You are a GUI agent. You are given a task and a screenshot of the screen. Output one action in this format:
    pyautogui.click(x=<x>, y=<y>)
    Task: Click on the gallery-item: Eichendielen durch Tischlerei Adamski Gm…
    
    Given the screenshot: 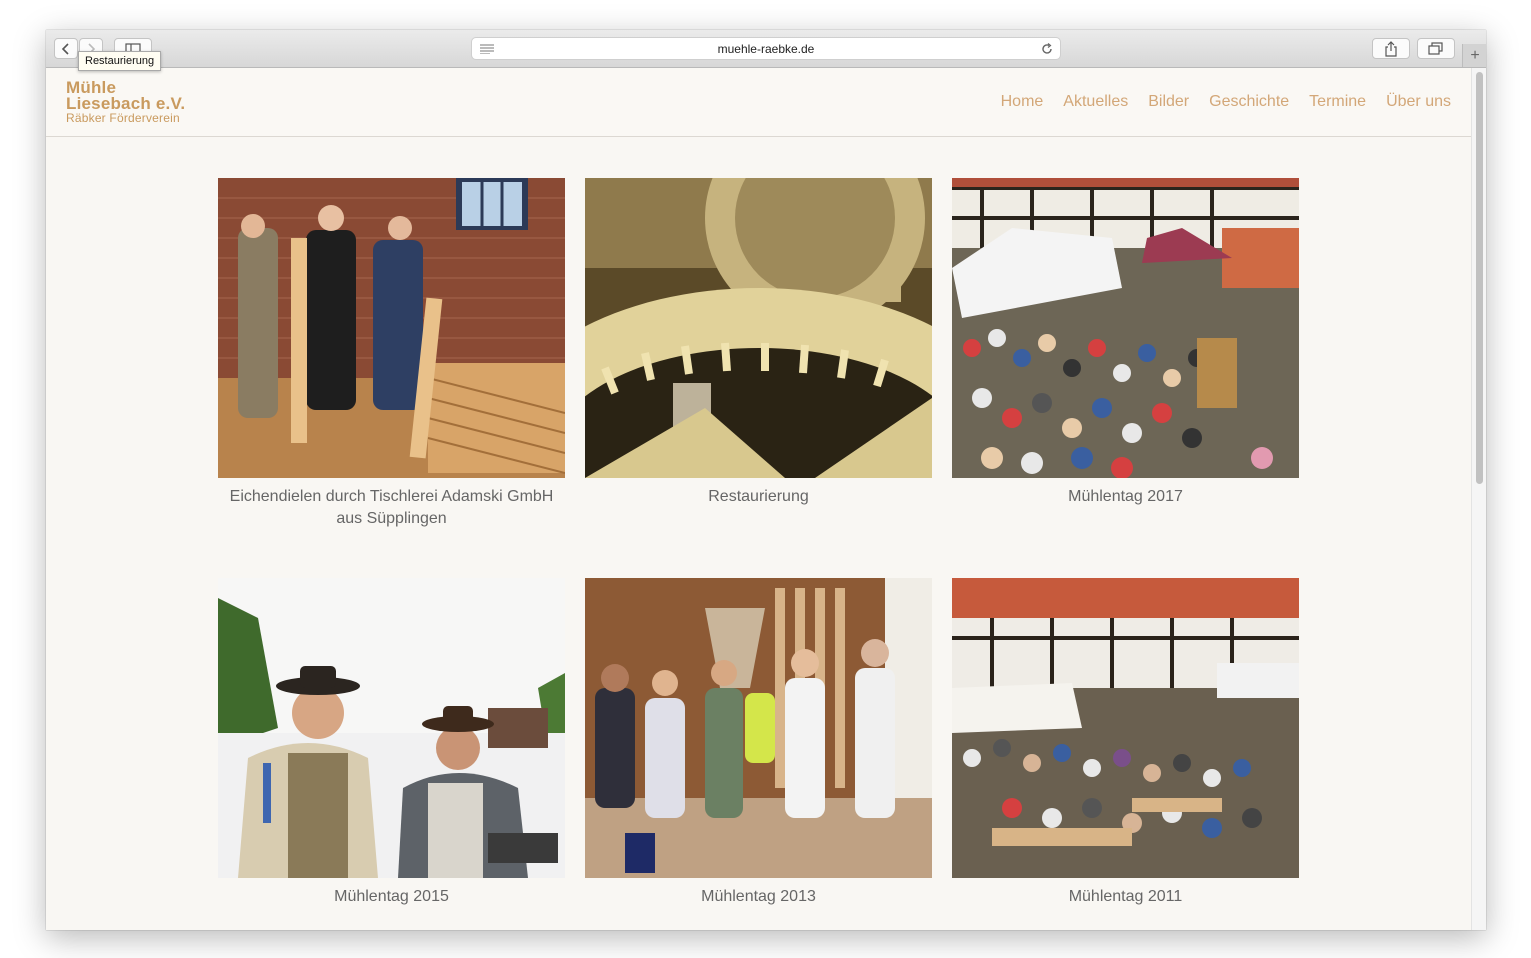 What is the action you would take?
    pyautogui.click(x=391, y=354)
    